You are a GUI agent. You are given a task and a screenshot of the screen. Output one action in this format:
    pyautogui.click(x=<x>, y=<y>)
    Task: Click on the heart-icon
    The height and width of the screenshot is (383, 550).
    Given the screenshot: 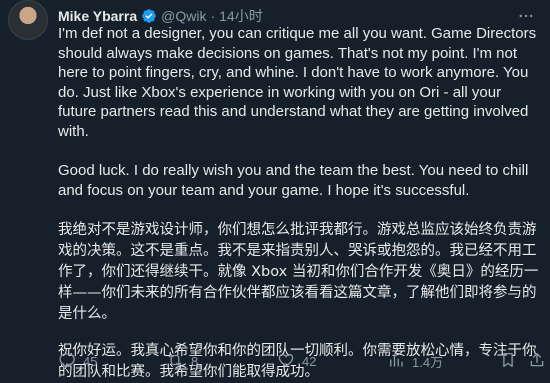 What is the action you would take?
    pyautogui.click(x=286, y=361)
    